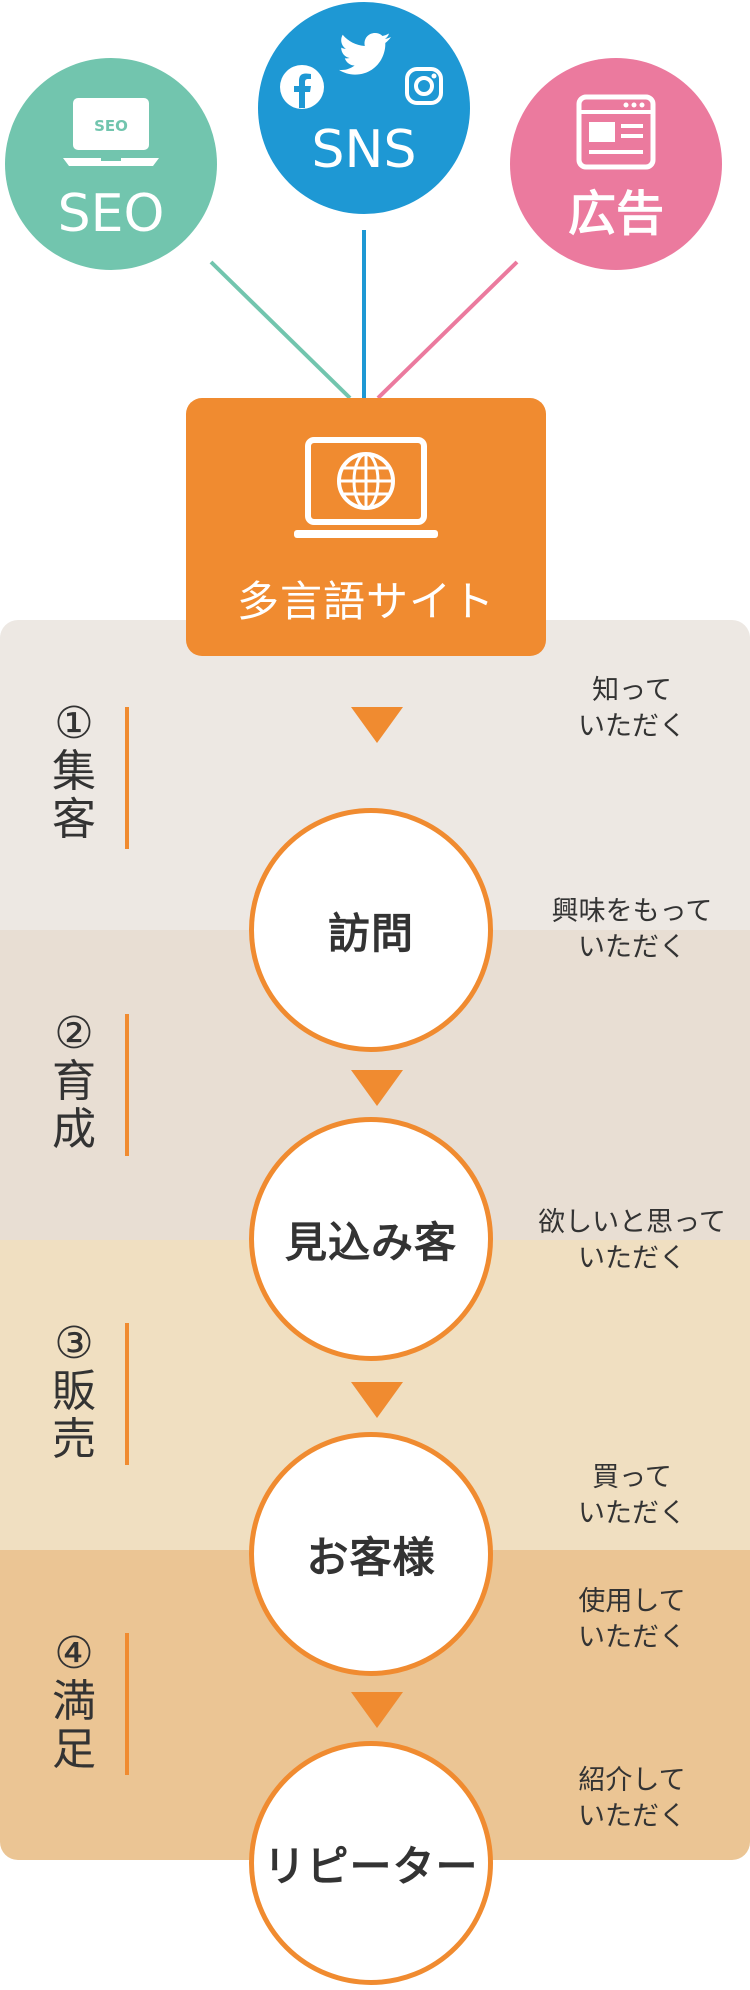 This screenshot has height=1990, width=750. Describe the element at coordinates (632, 947) in the screenshot. I see `action-2-line2: いただく` at that location.